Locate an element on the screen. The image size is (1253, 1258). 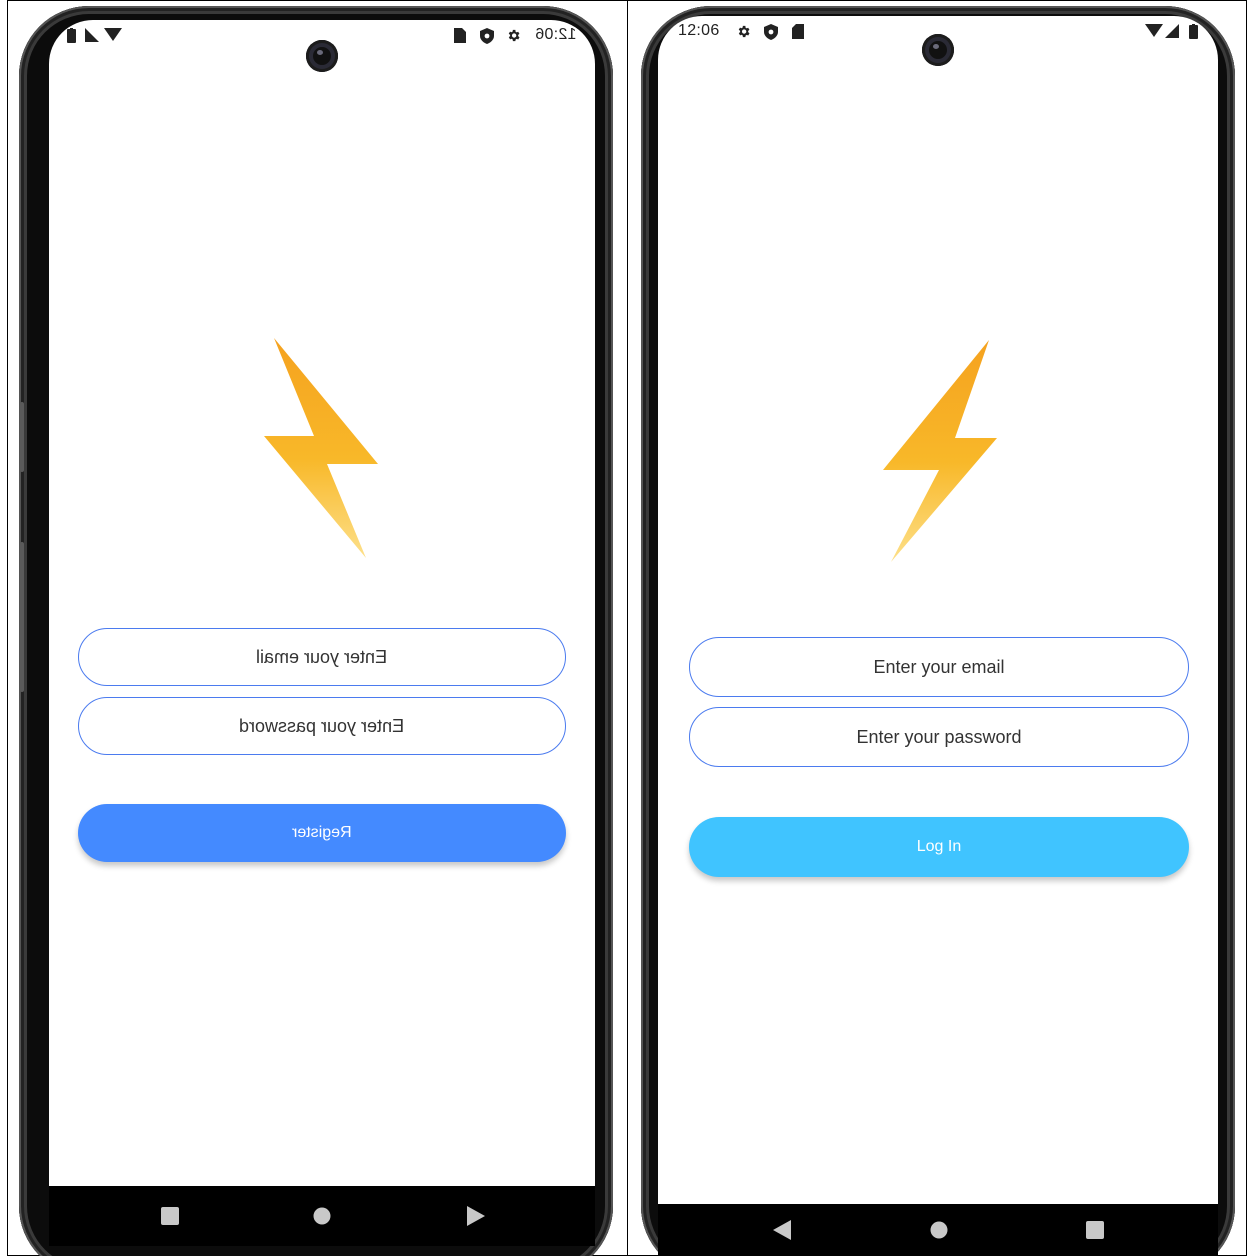
volume-button is located at coordinates (22, 437).